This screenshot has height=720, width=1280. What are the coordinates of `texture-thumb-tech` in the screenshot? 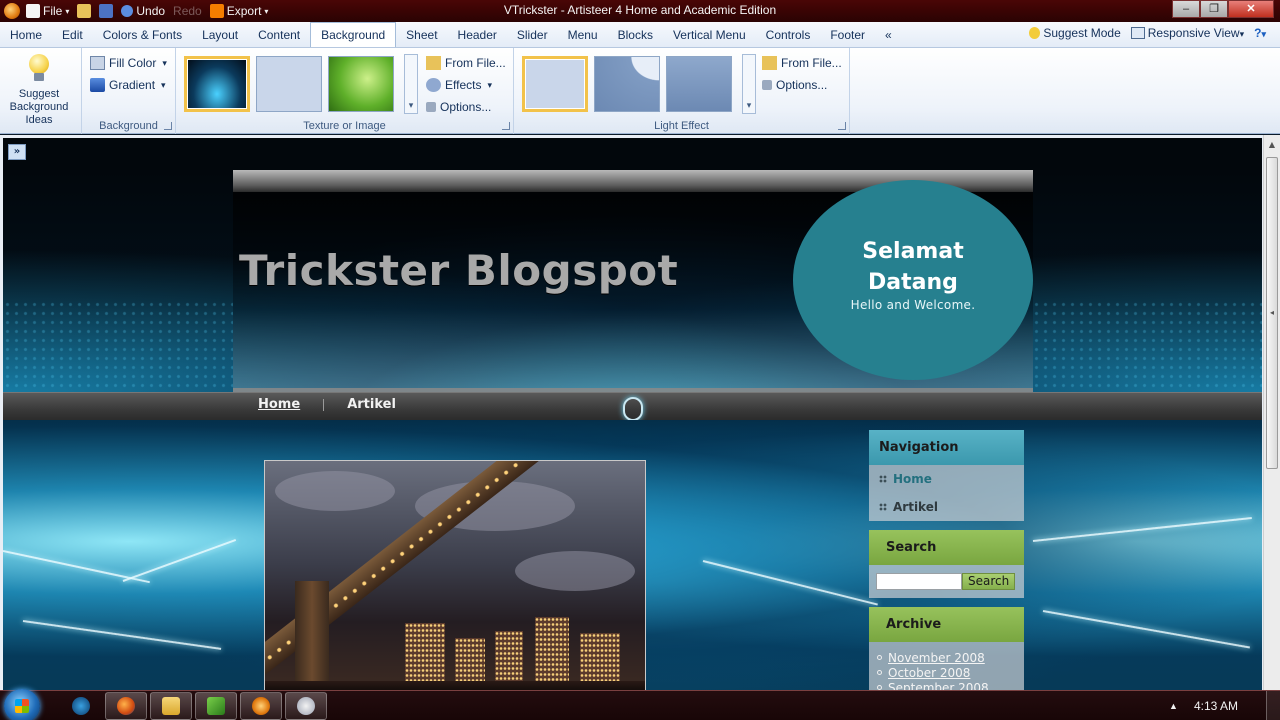 It's located at (217, 84).